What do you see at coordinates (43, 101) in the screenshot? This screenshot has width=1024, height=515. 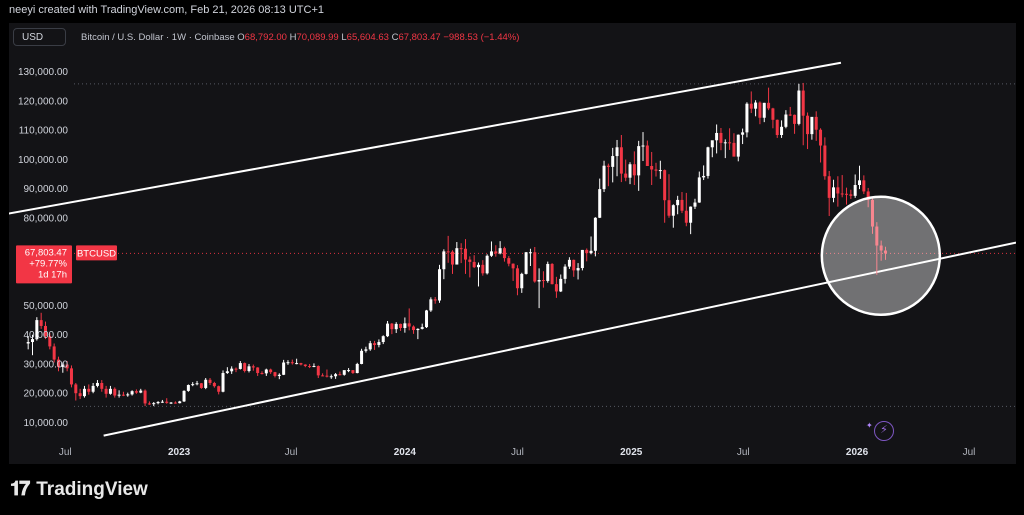 I see `y-tick-label: 120,000.00` at bounding box center [43, 101].